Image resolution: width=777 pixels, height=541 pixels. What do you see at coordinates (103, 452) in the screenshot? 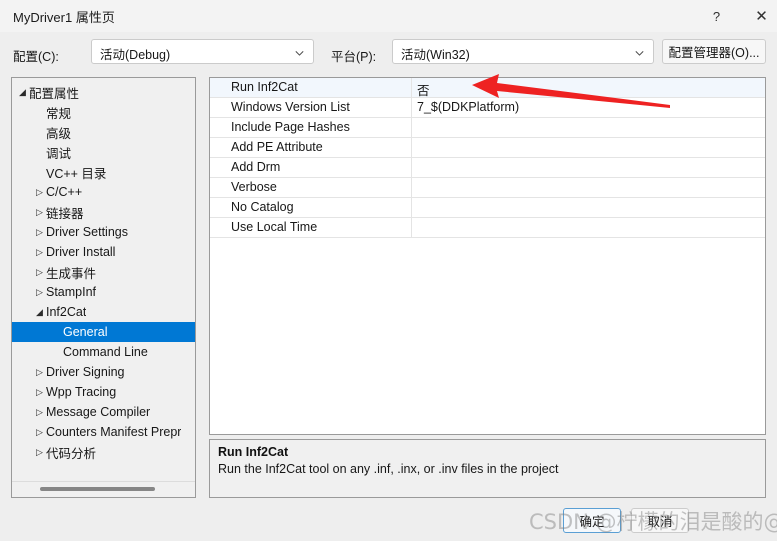
I see `tree-item: ▷ 代码分析` at bounding box center [103, 452].